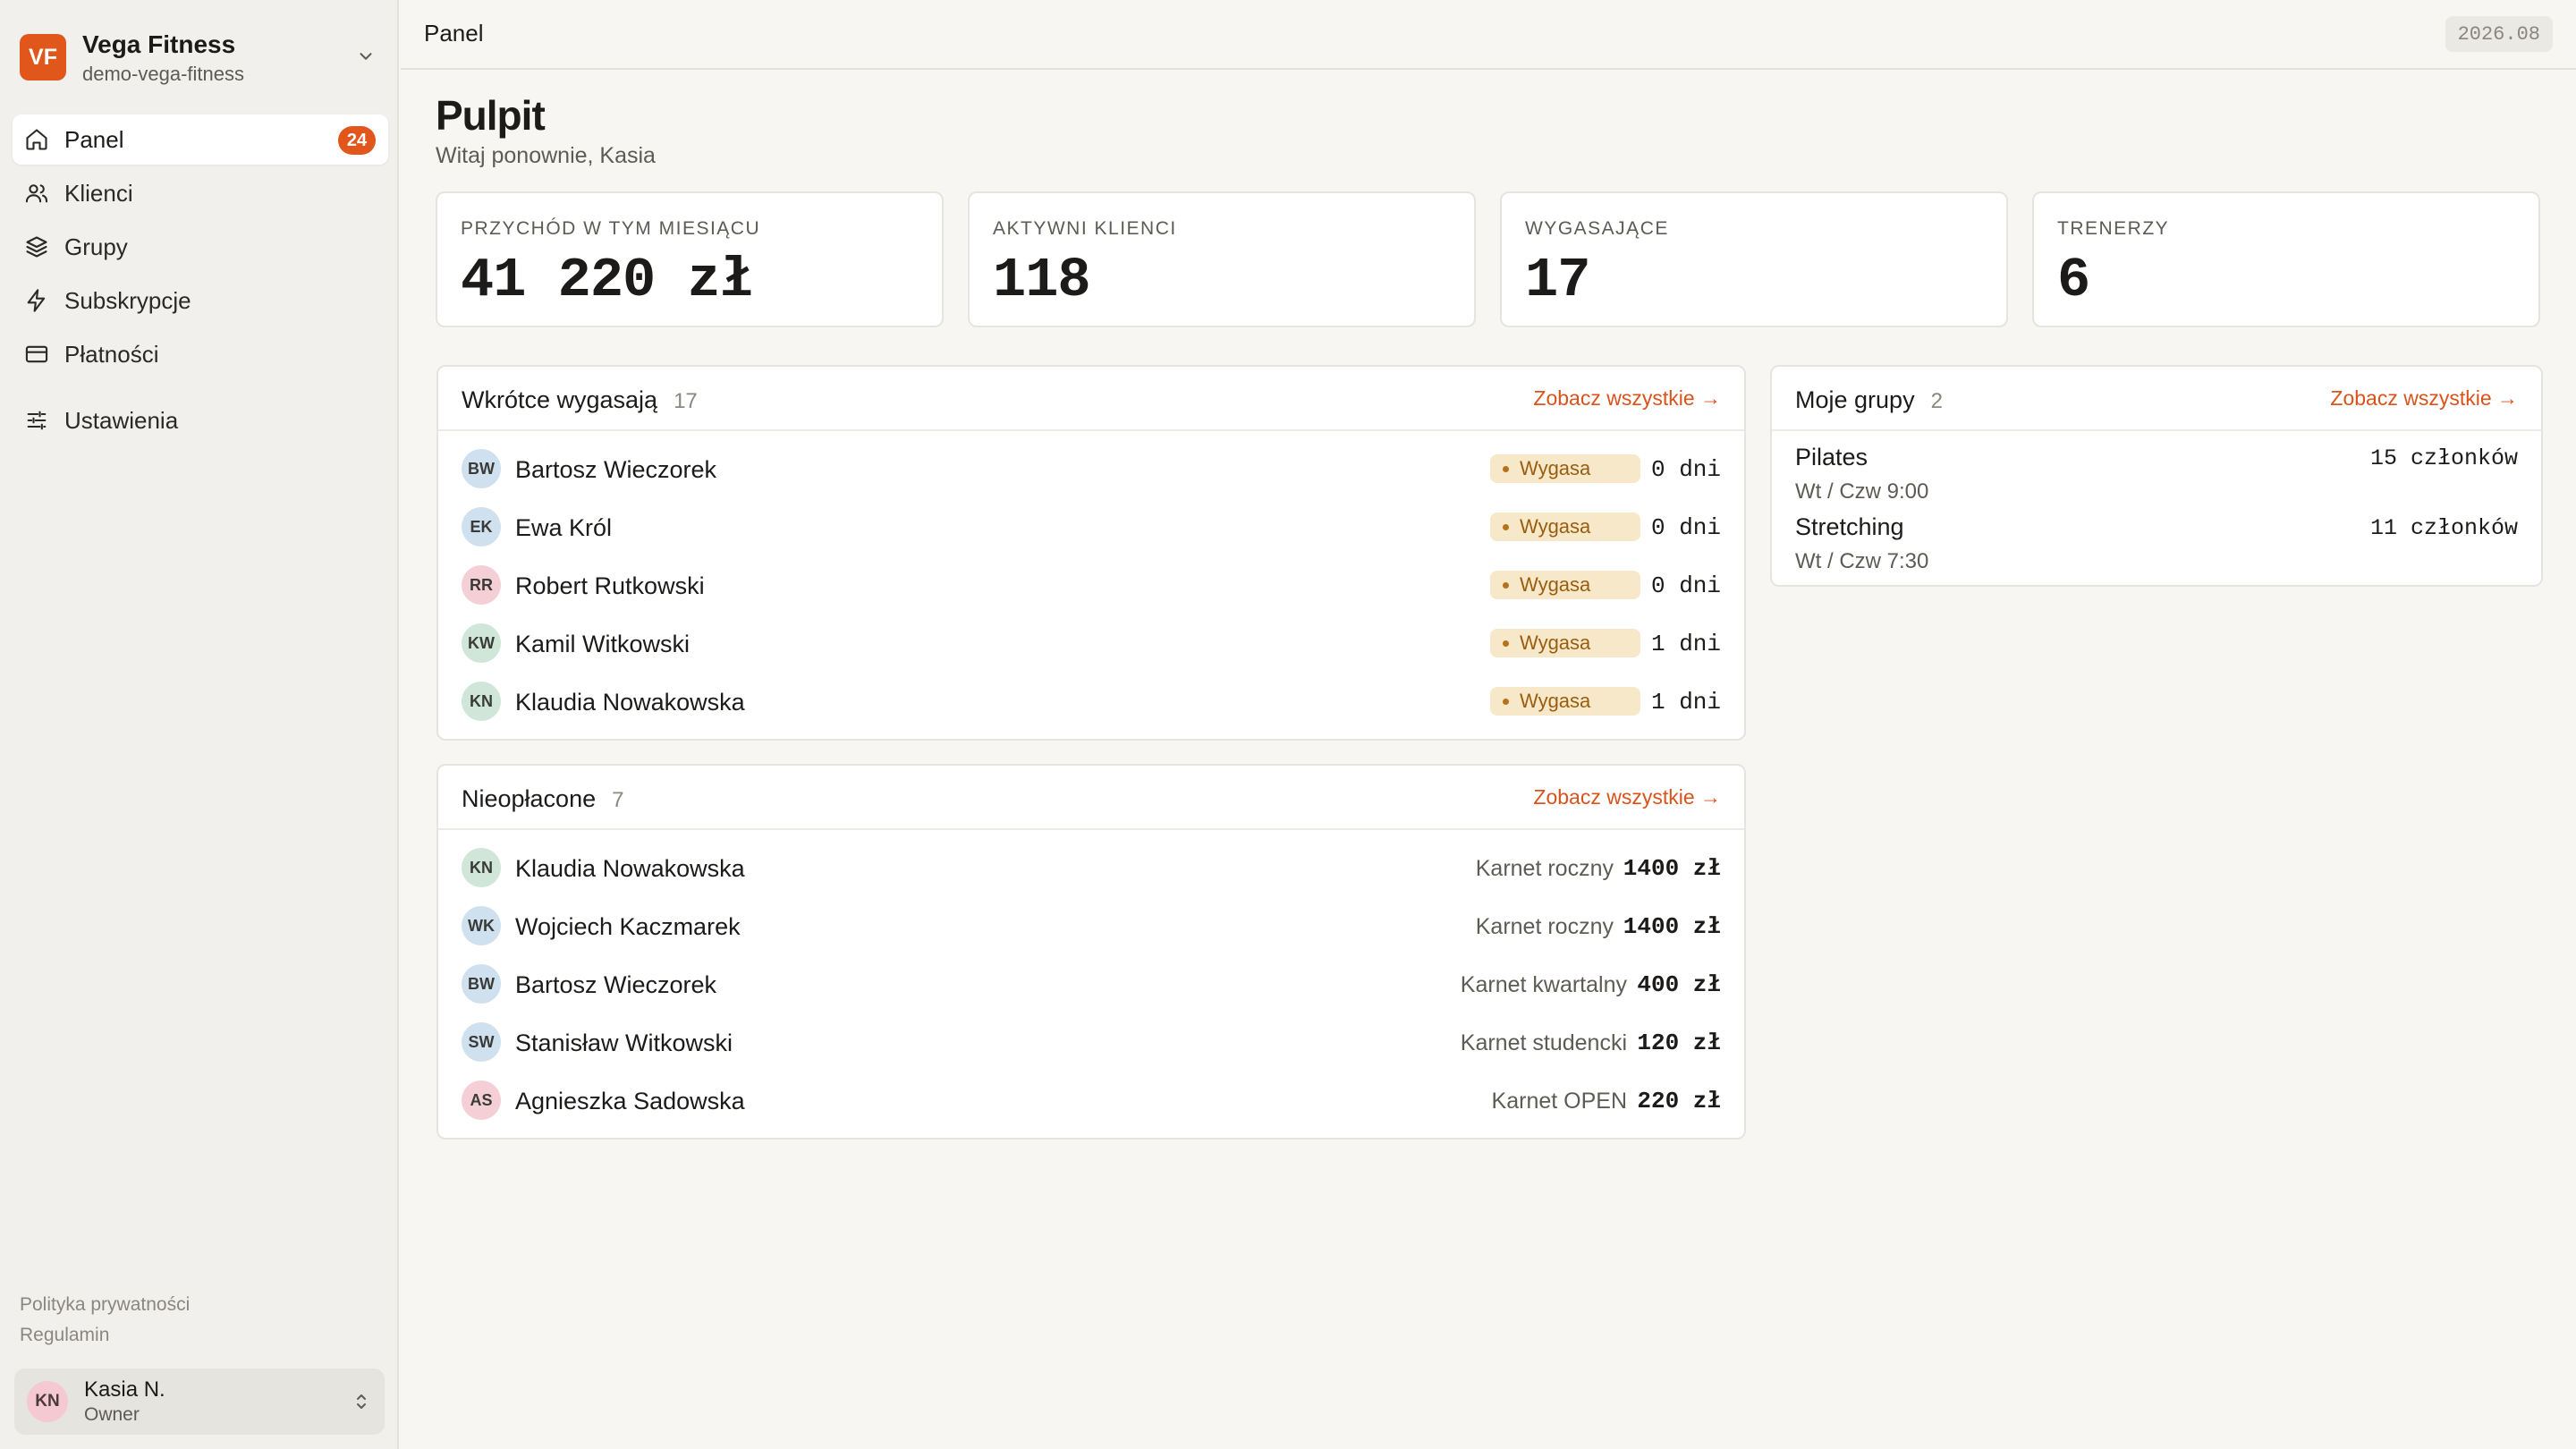  I want to click on list-item: Stretching Wt / Czw 7:30 11 członków, so click(2156, 541).